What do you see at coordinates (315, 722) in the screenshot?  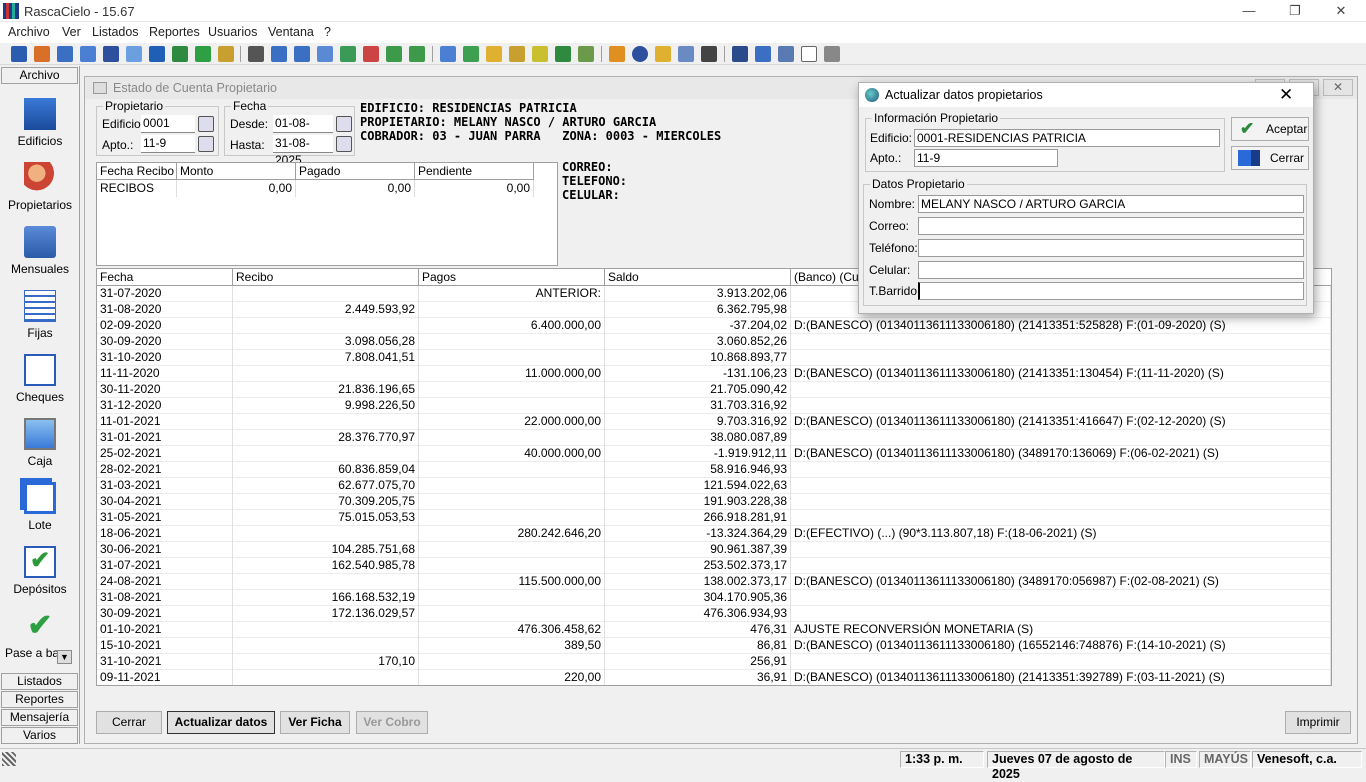 I see `ver-ficha-button: Ver Ficha` at bounding box center [315, 722].